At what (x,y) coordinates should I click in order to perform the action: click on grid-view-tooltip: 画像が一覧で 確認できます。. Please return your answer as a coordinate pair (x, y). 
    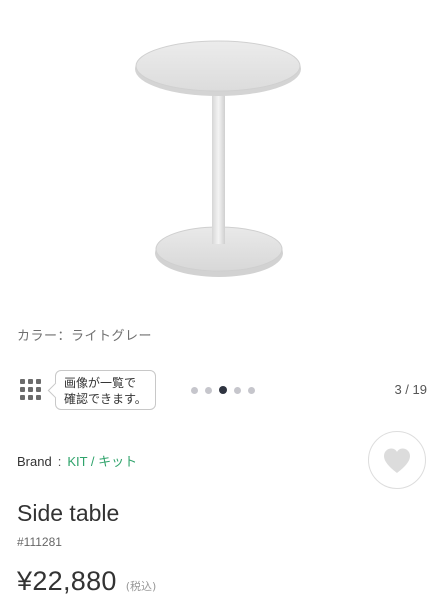
    Looking at the image, I should click on (105, 390).